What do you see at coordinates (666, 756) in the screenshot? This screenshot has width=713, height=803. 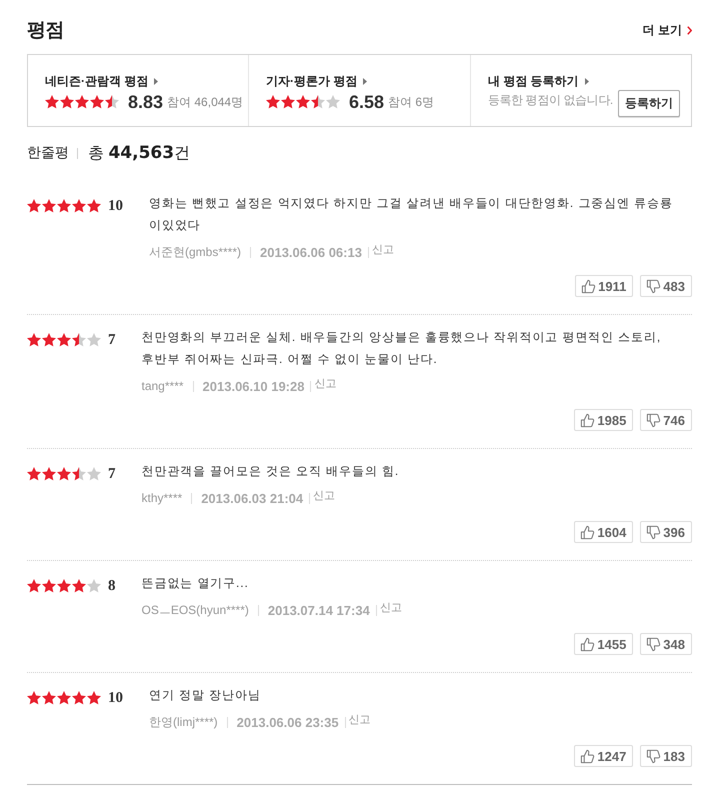 I see `dislike-button: 183` at bounding box center [666, 756].